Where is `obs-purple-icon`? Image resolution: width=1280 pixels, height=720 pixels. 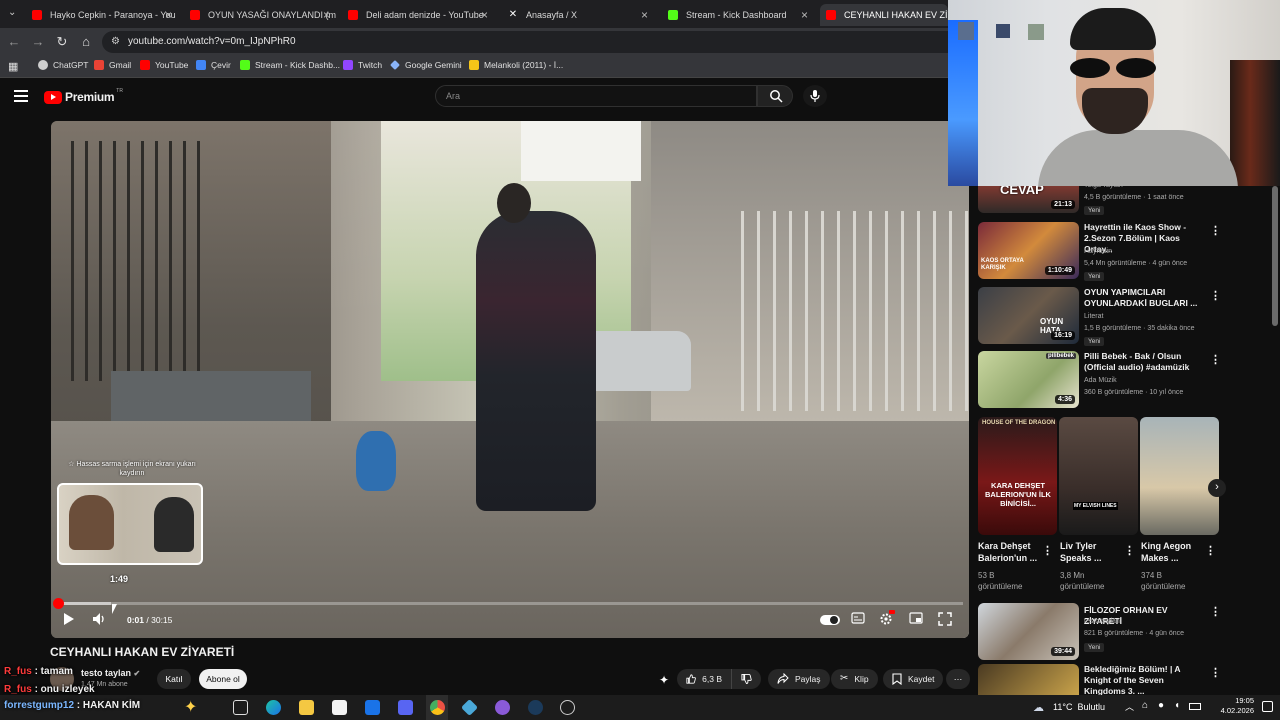 obs-purple-icon is located at coordinates (502, 707).